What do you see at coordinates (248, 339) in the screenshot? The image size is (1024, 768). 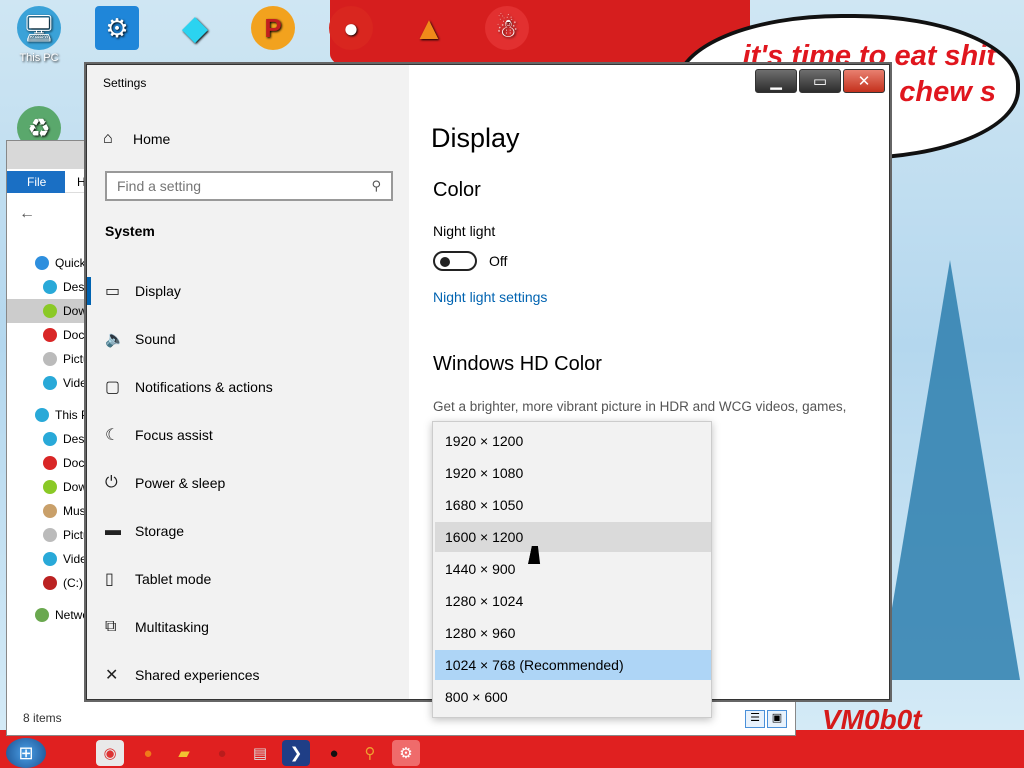 I see `nav-item-sound: 🔈 Sound` at bounding box center [248, 339].